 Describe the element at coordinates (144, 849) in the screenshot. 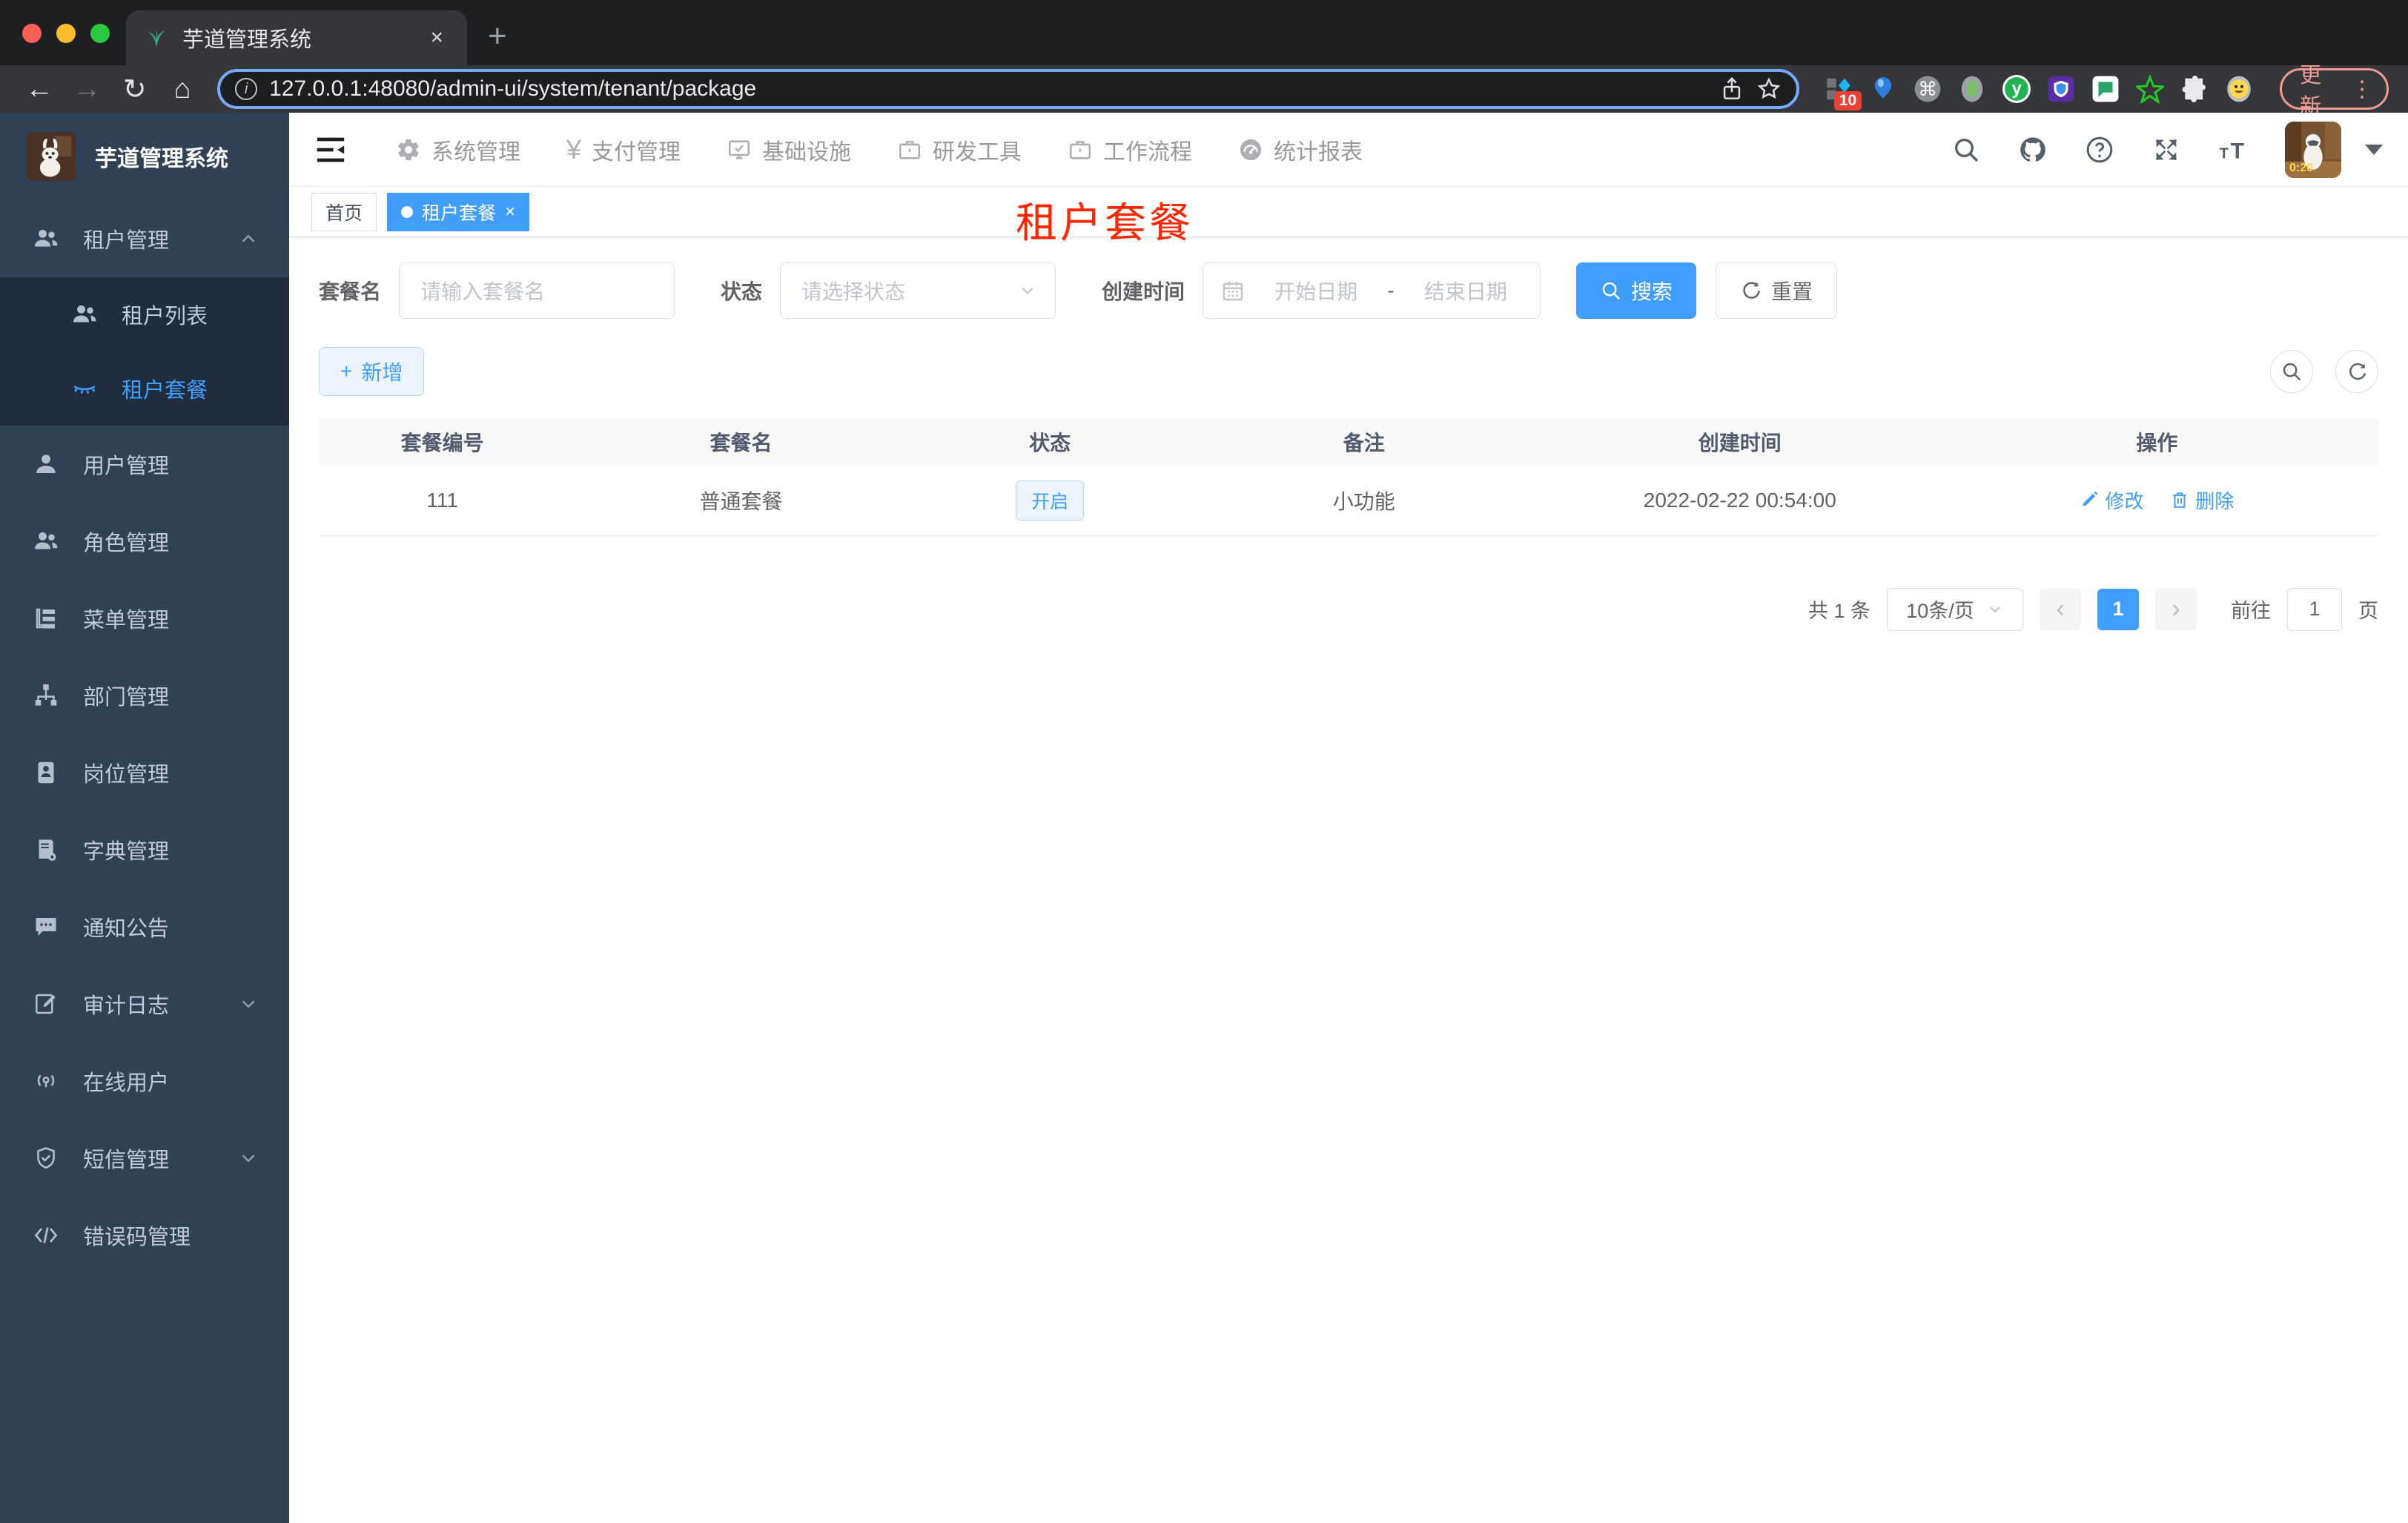

I see `sidebar-item-dict-management: 字典管理` at that location.